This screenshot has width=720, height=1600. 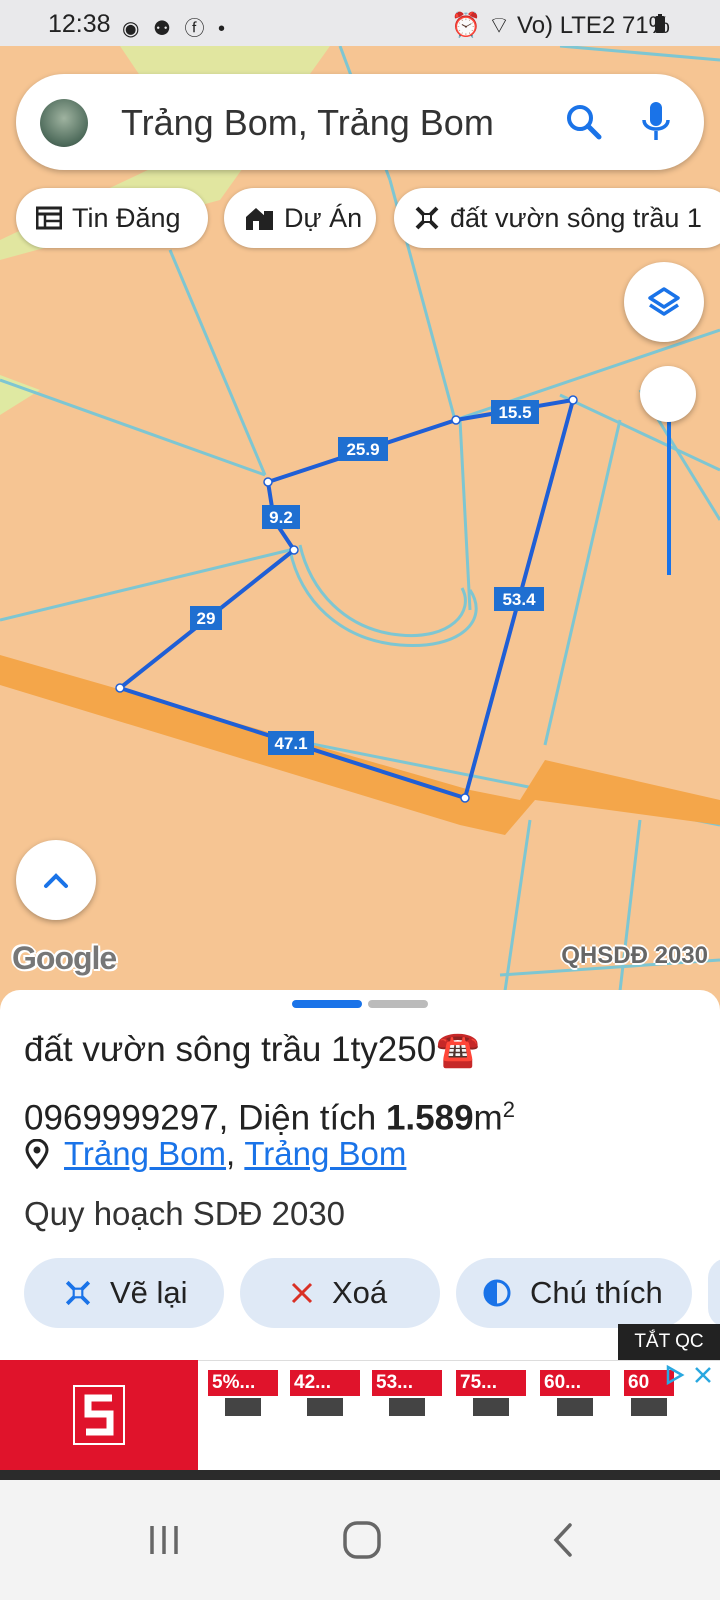 I want to click on segment-label-2: 25.9, so click(x=363, y=449).